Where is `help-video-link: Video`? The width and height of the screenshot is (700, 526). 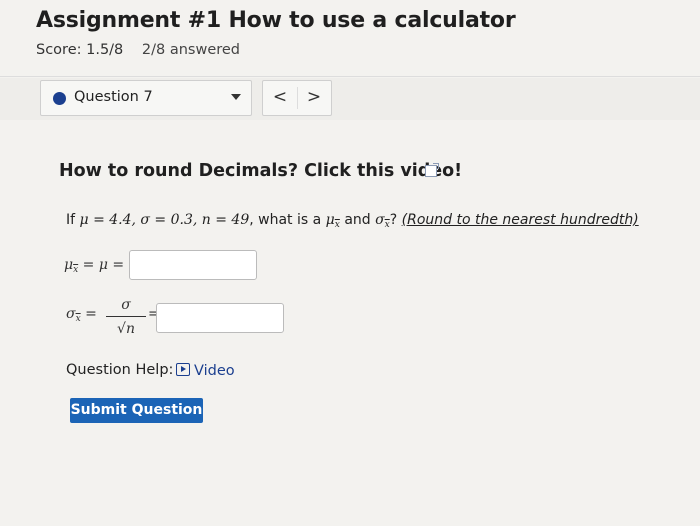 help-video-link: Video is located at coordinates (205, 370).